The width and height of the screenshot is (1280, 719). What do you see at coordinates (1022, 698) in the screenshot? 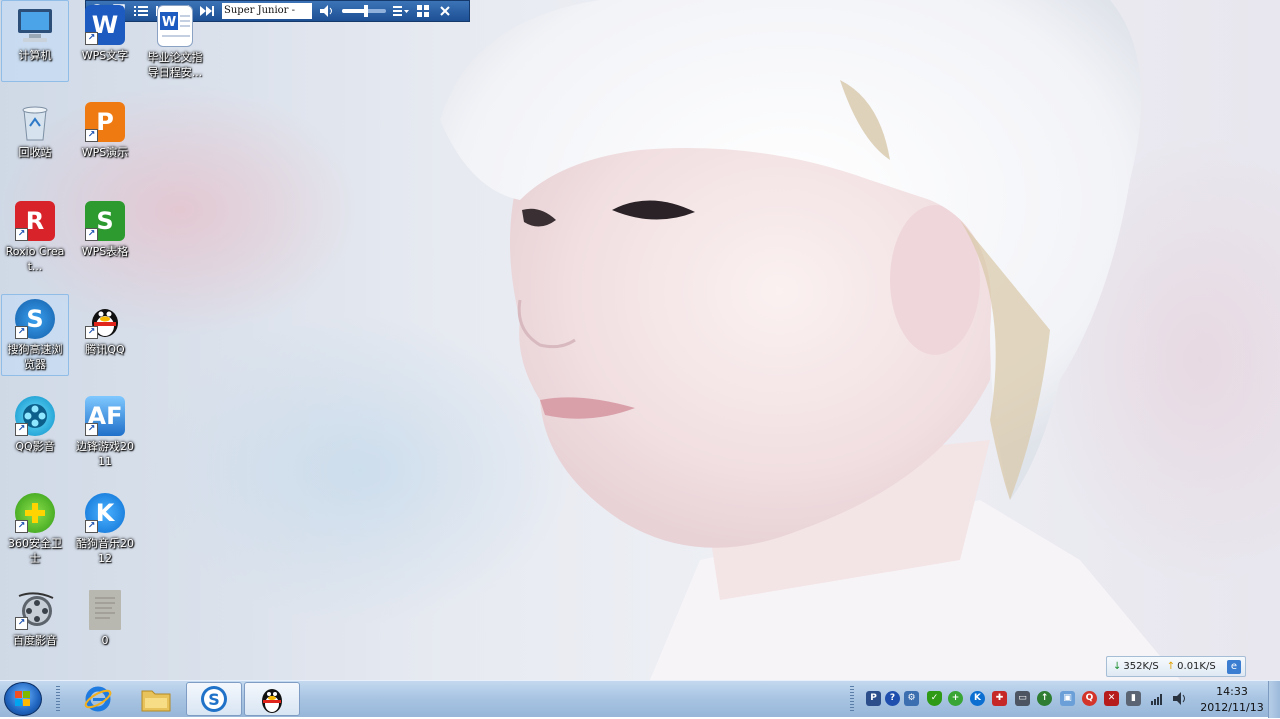
I see `display-tray-icon: ▭` at bounding box center [1022, 698].